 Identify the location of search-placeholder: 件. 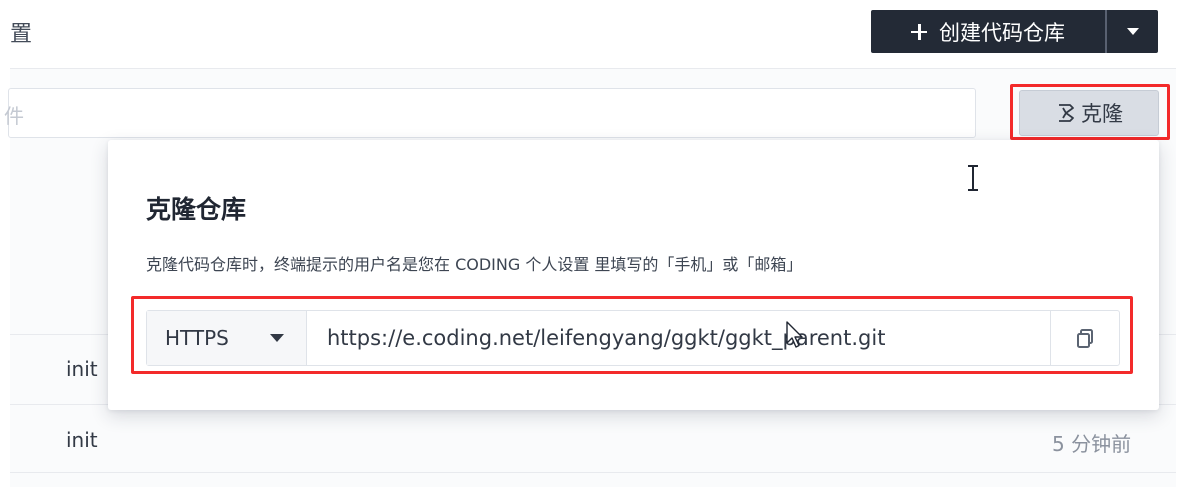
(14, 116).